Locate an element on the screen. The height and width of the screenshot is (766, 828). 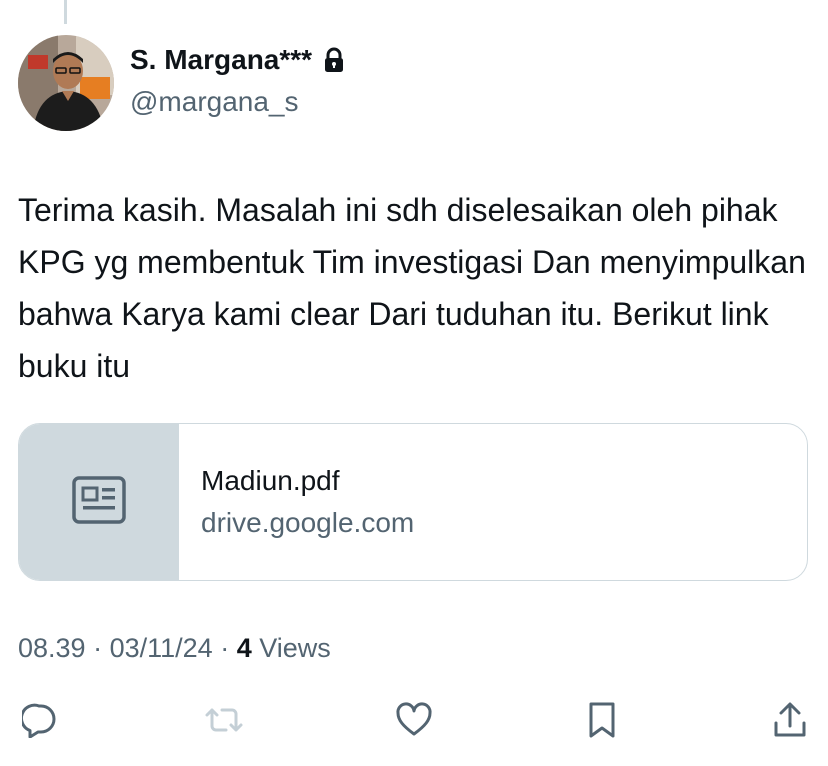
lock-icon is located at coordinates (334, 60).